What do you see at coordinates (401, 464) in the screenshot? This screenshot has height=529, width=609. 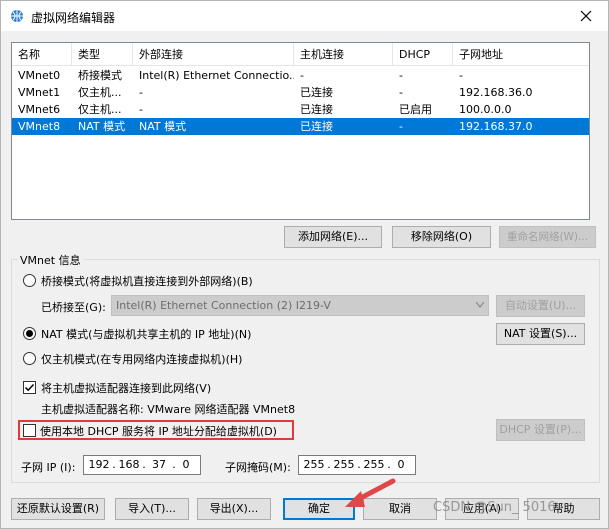 I see `mask-octet: 0` at bounding box center [401, 464].